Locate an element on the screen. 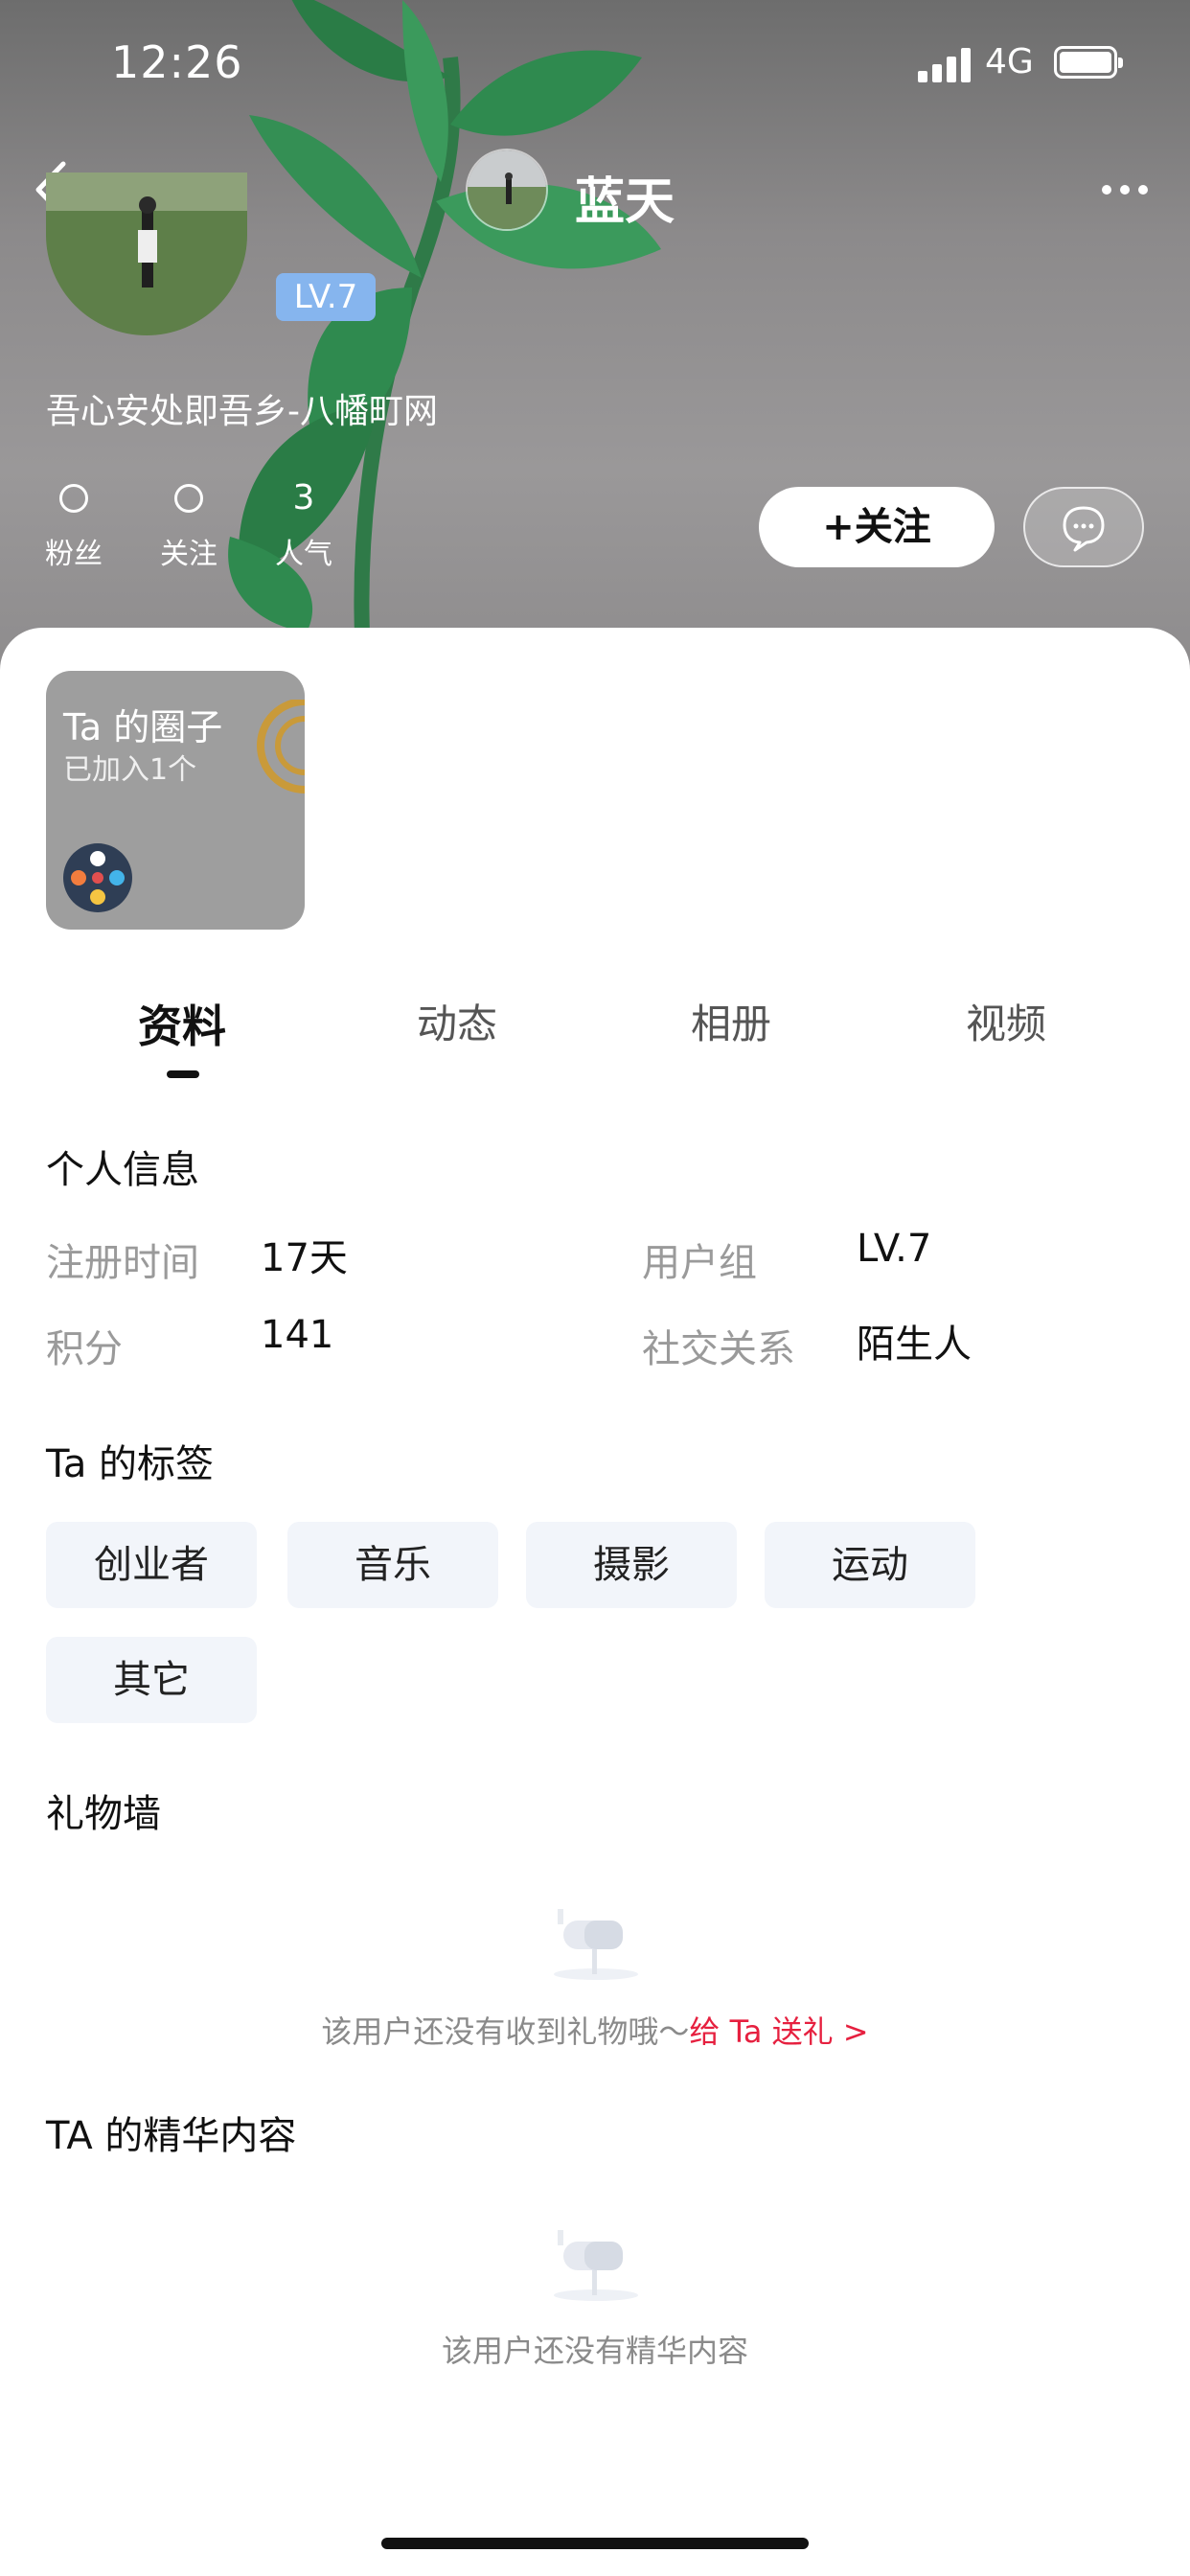  tab-album: 相册 is located at coordinates (731, 1021).